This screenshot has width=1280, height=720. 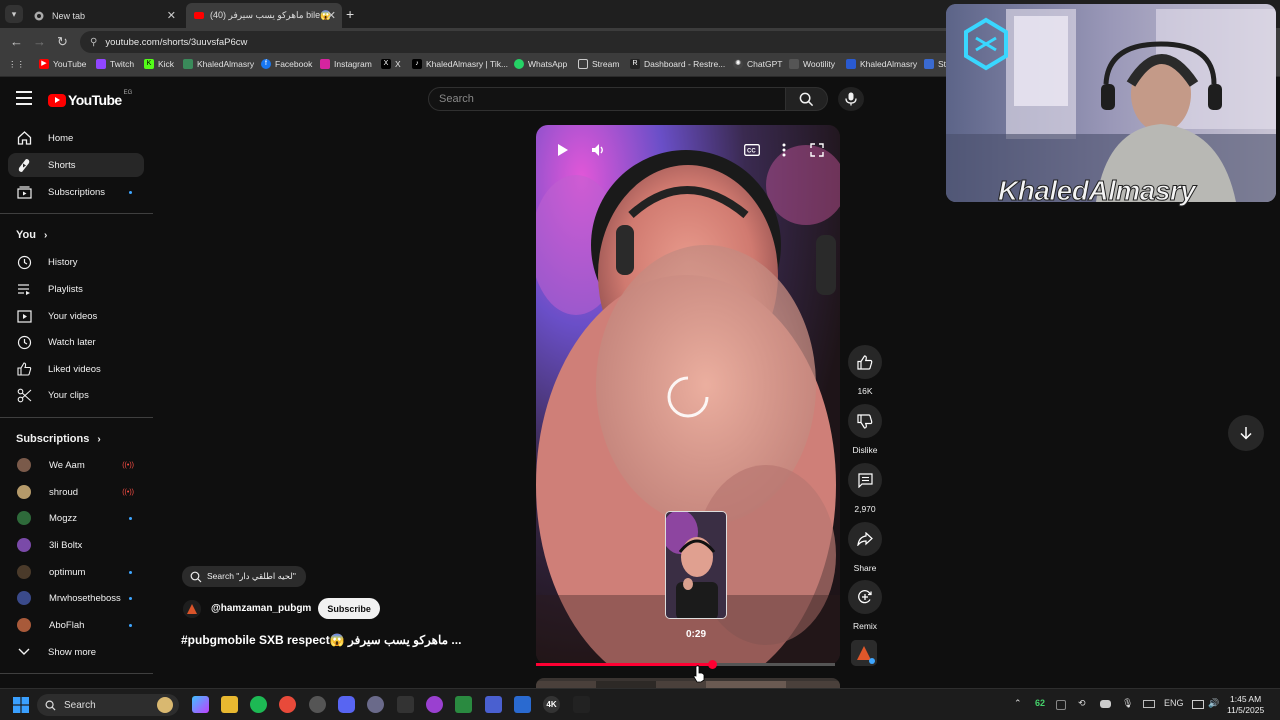 What do you see at coordinates (865, 480) in the screenshot?
I see `comments-button` at bounding box center [865, 480].